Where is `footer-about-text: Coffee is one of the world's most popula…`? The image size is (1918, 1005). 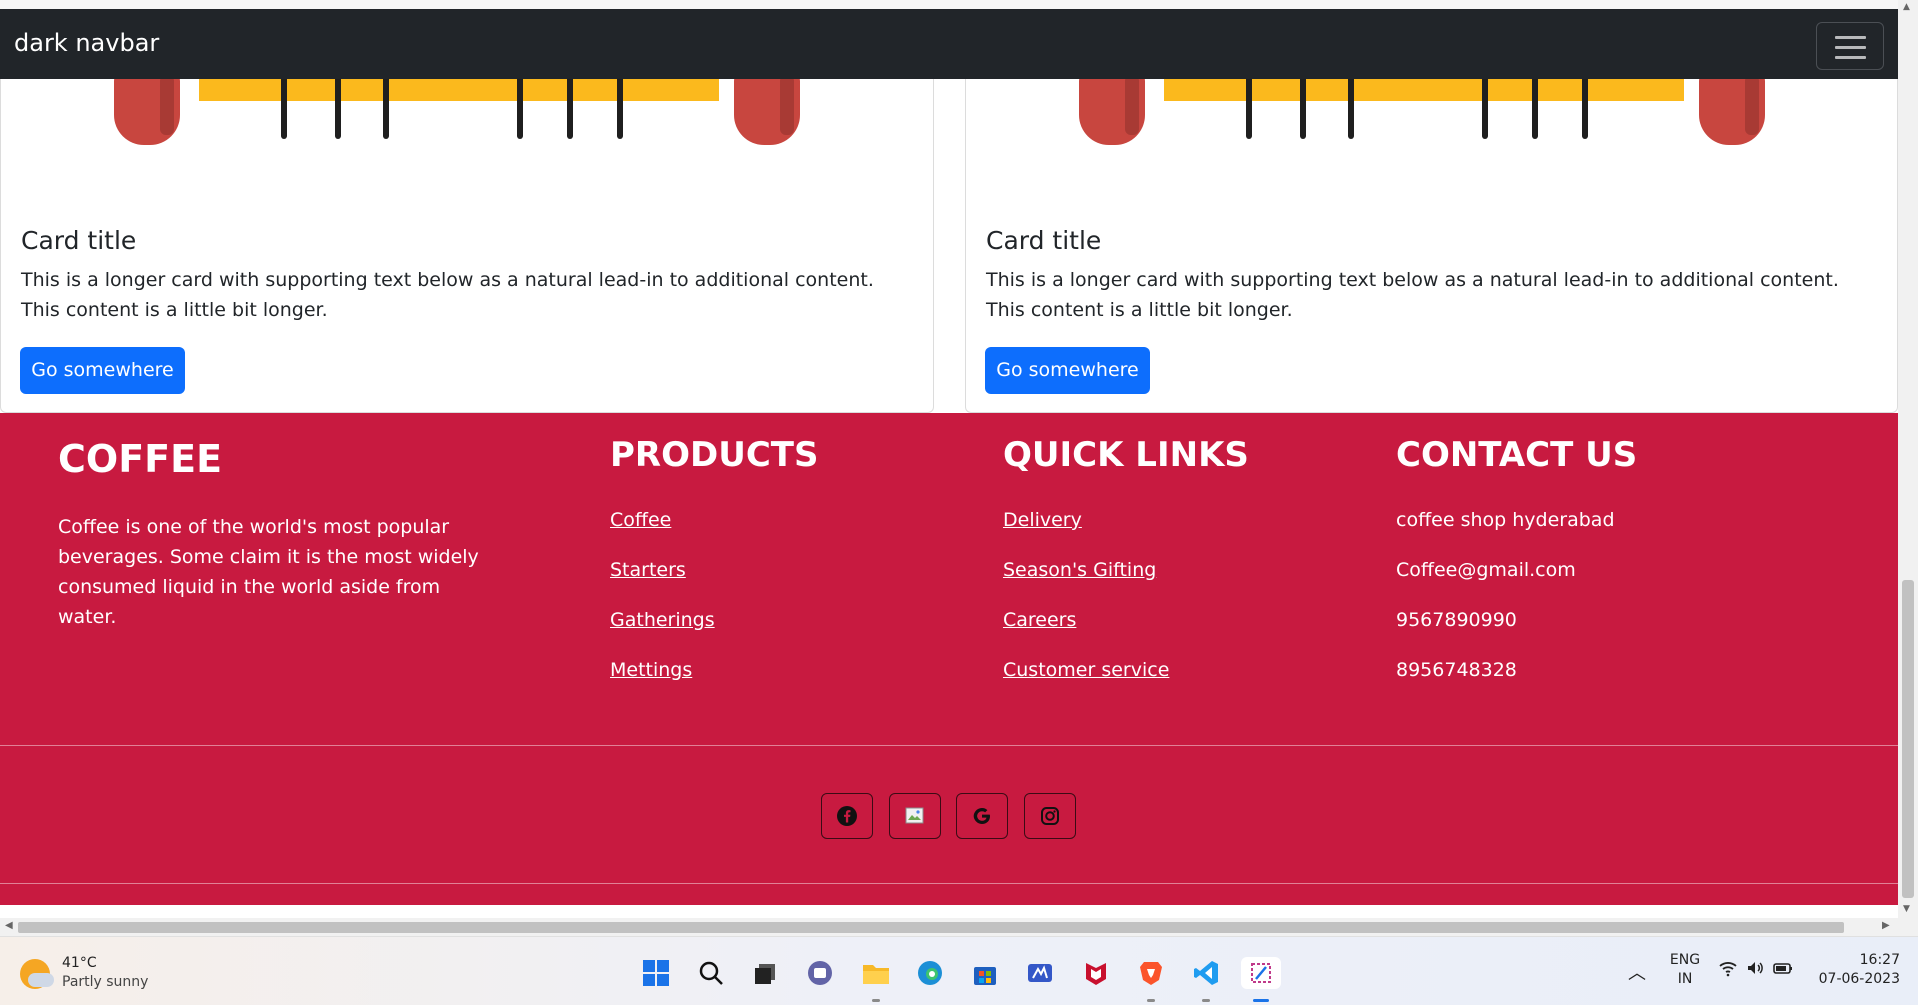
footer-about-text: Coffee is one of the world's most popula… is located at coordinates (268, 572).